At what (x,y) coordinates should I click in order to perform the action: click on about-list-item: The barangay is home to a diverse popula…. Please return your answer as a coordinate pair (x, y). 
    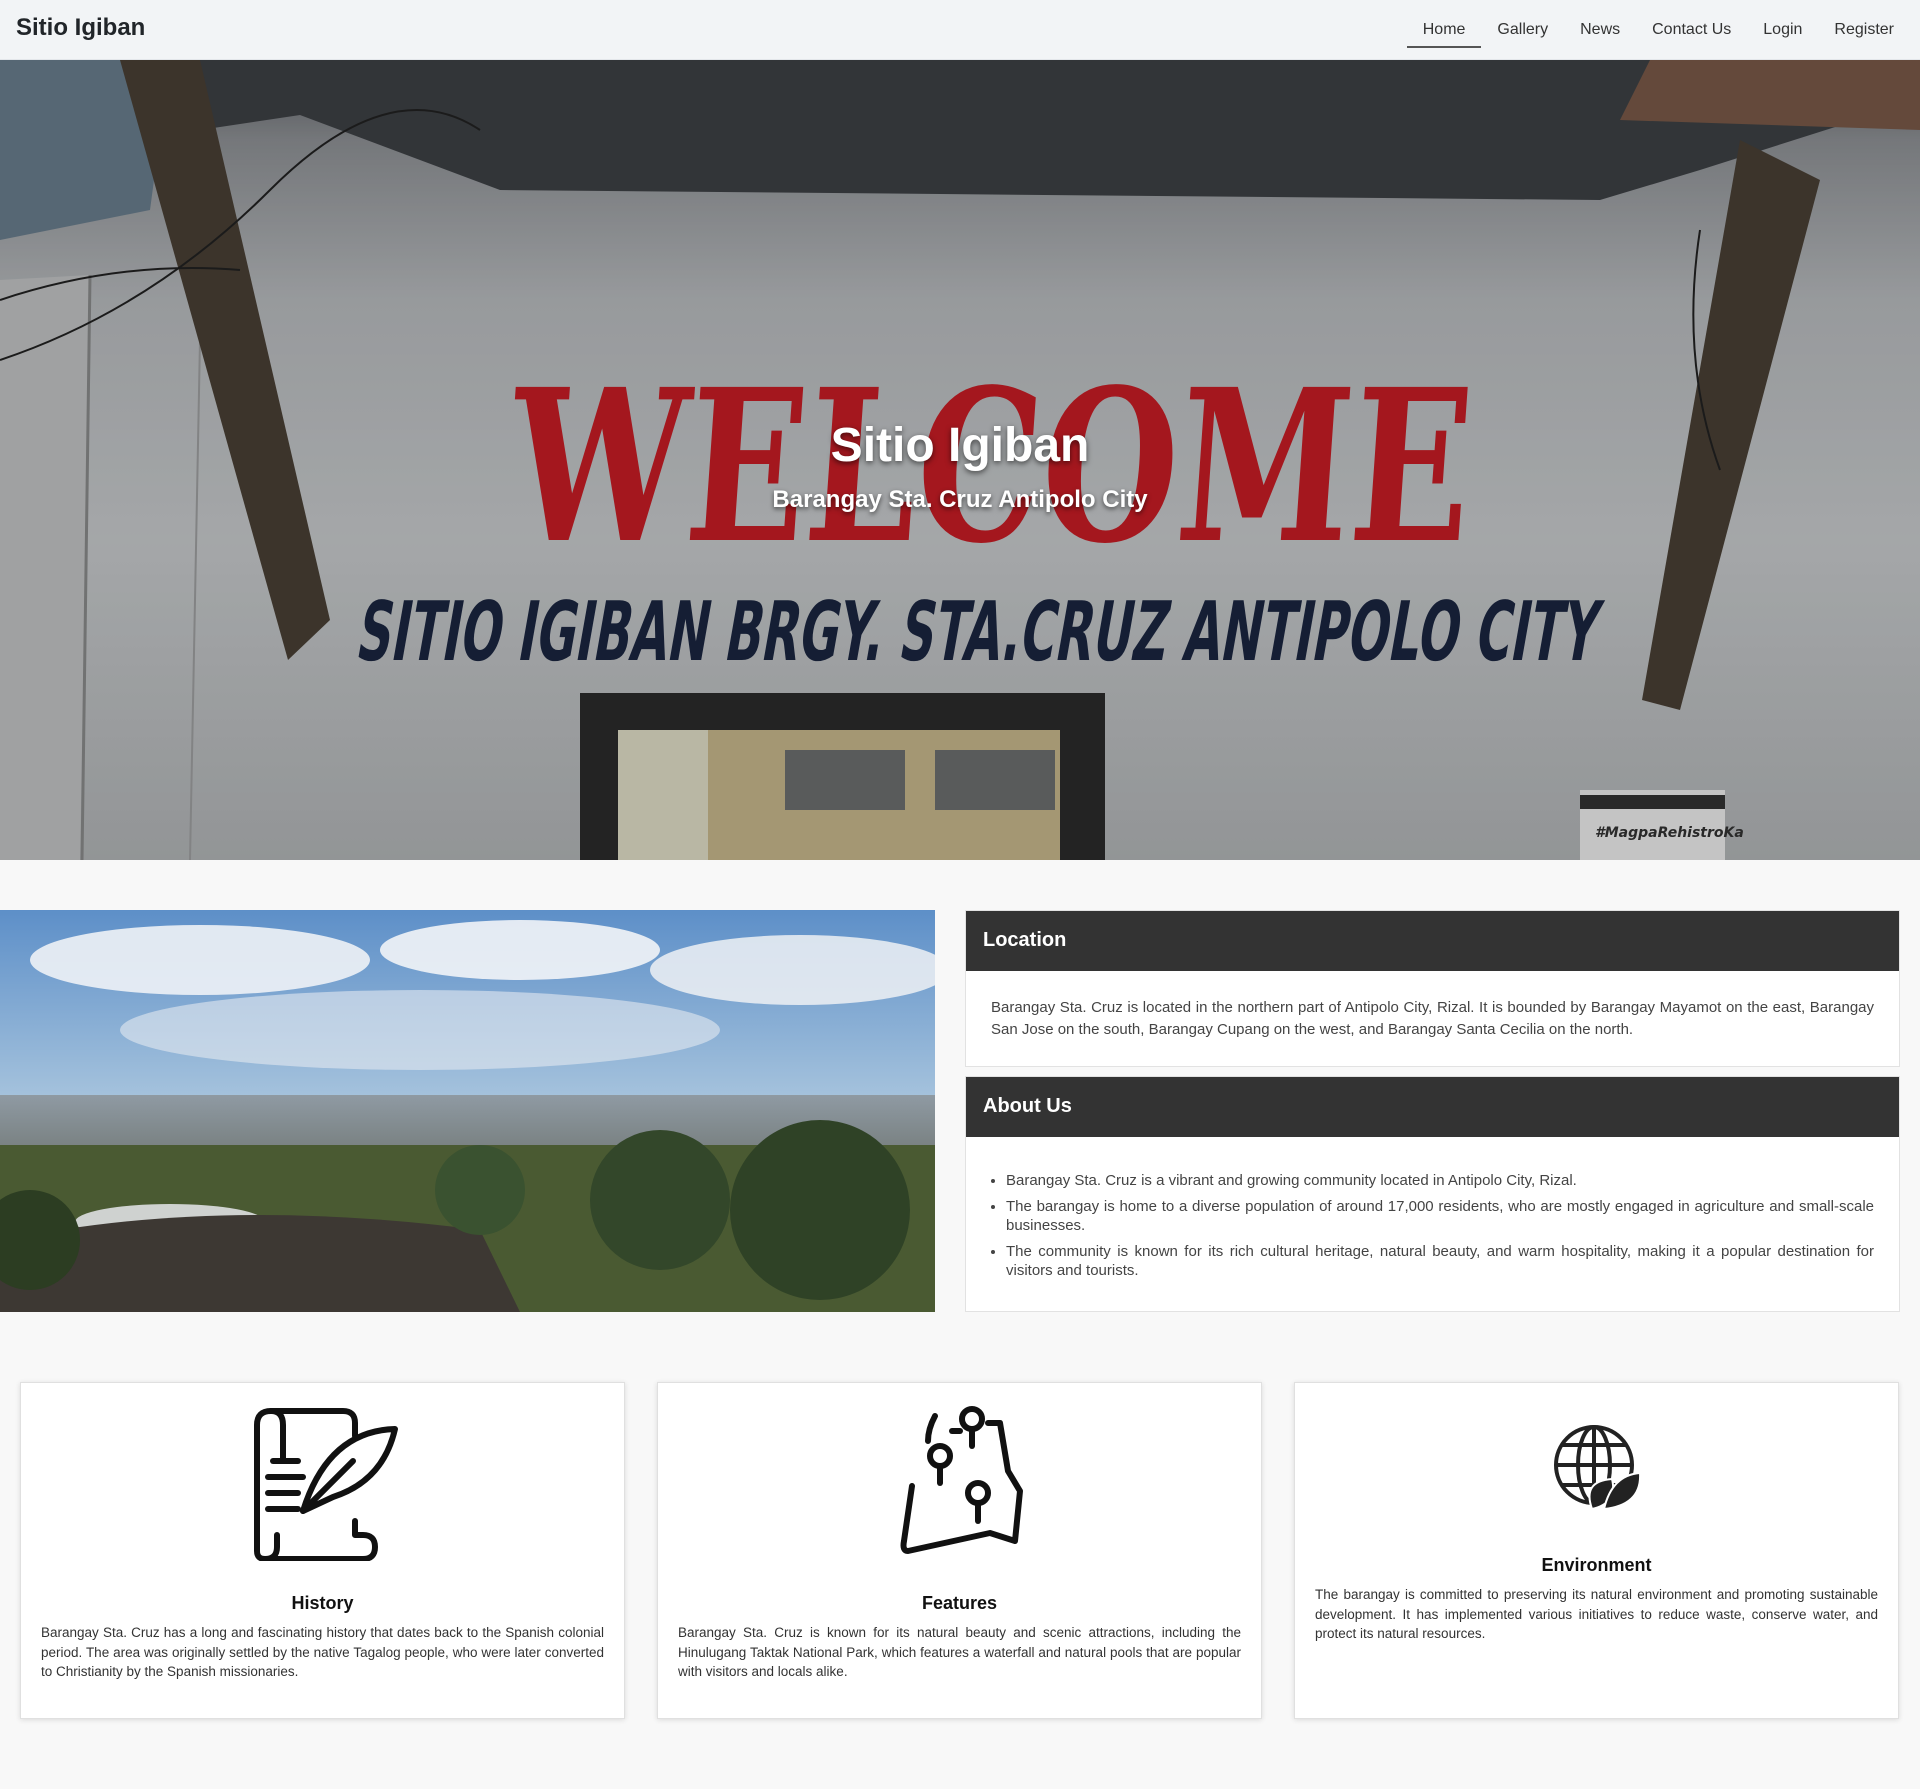
    Looking at the image, I should click on (1440, 1216).